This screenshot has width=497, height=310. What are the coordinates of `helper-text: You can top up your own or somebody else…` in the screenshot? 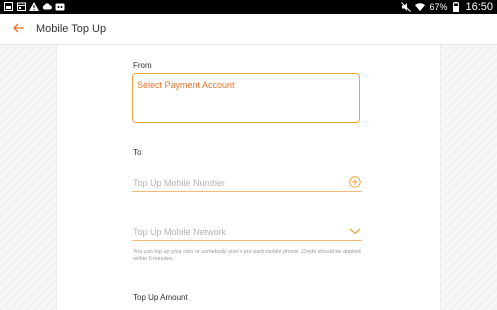 It's located at (247, 255).